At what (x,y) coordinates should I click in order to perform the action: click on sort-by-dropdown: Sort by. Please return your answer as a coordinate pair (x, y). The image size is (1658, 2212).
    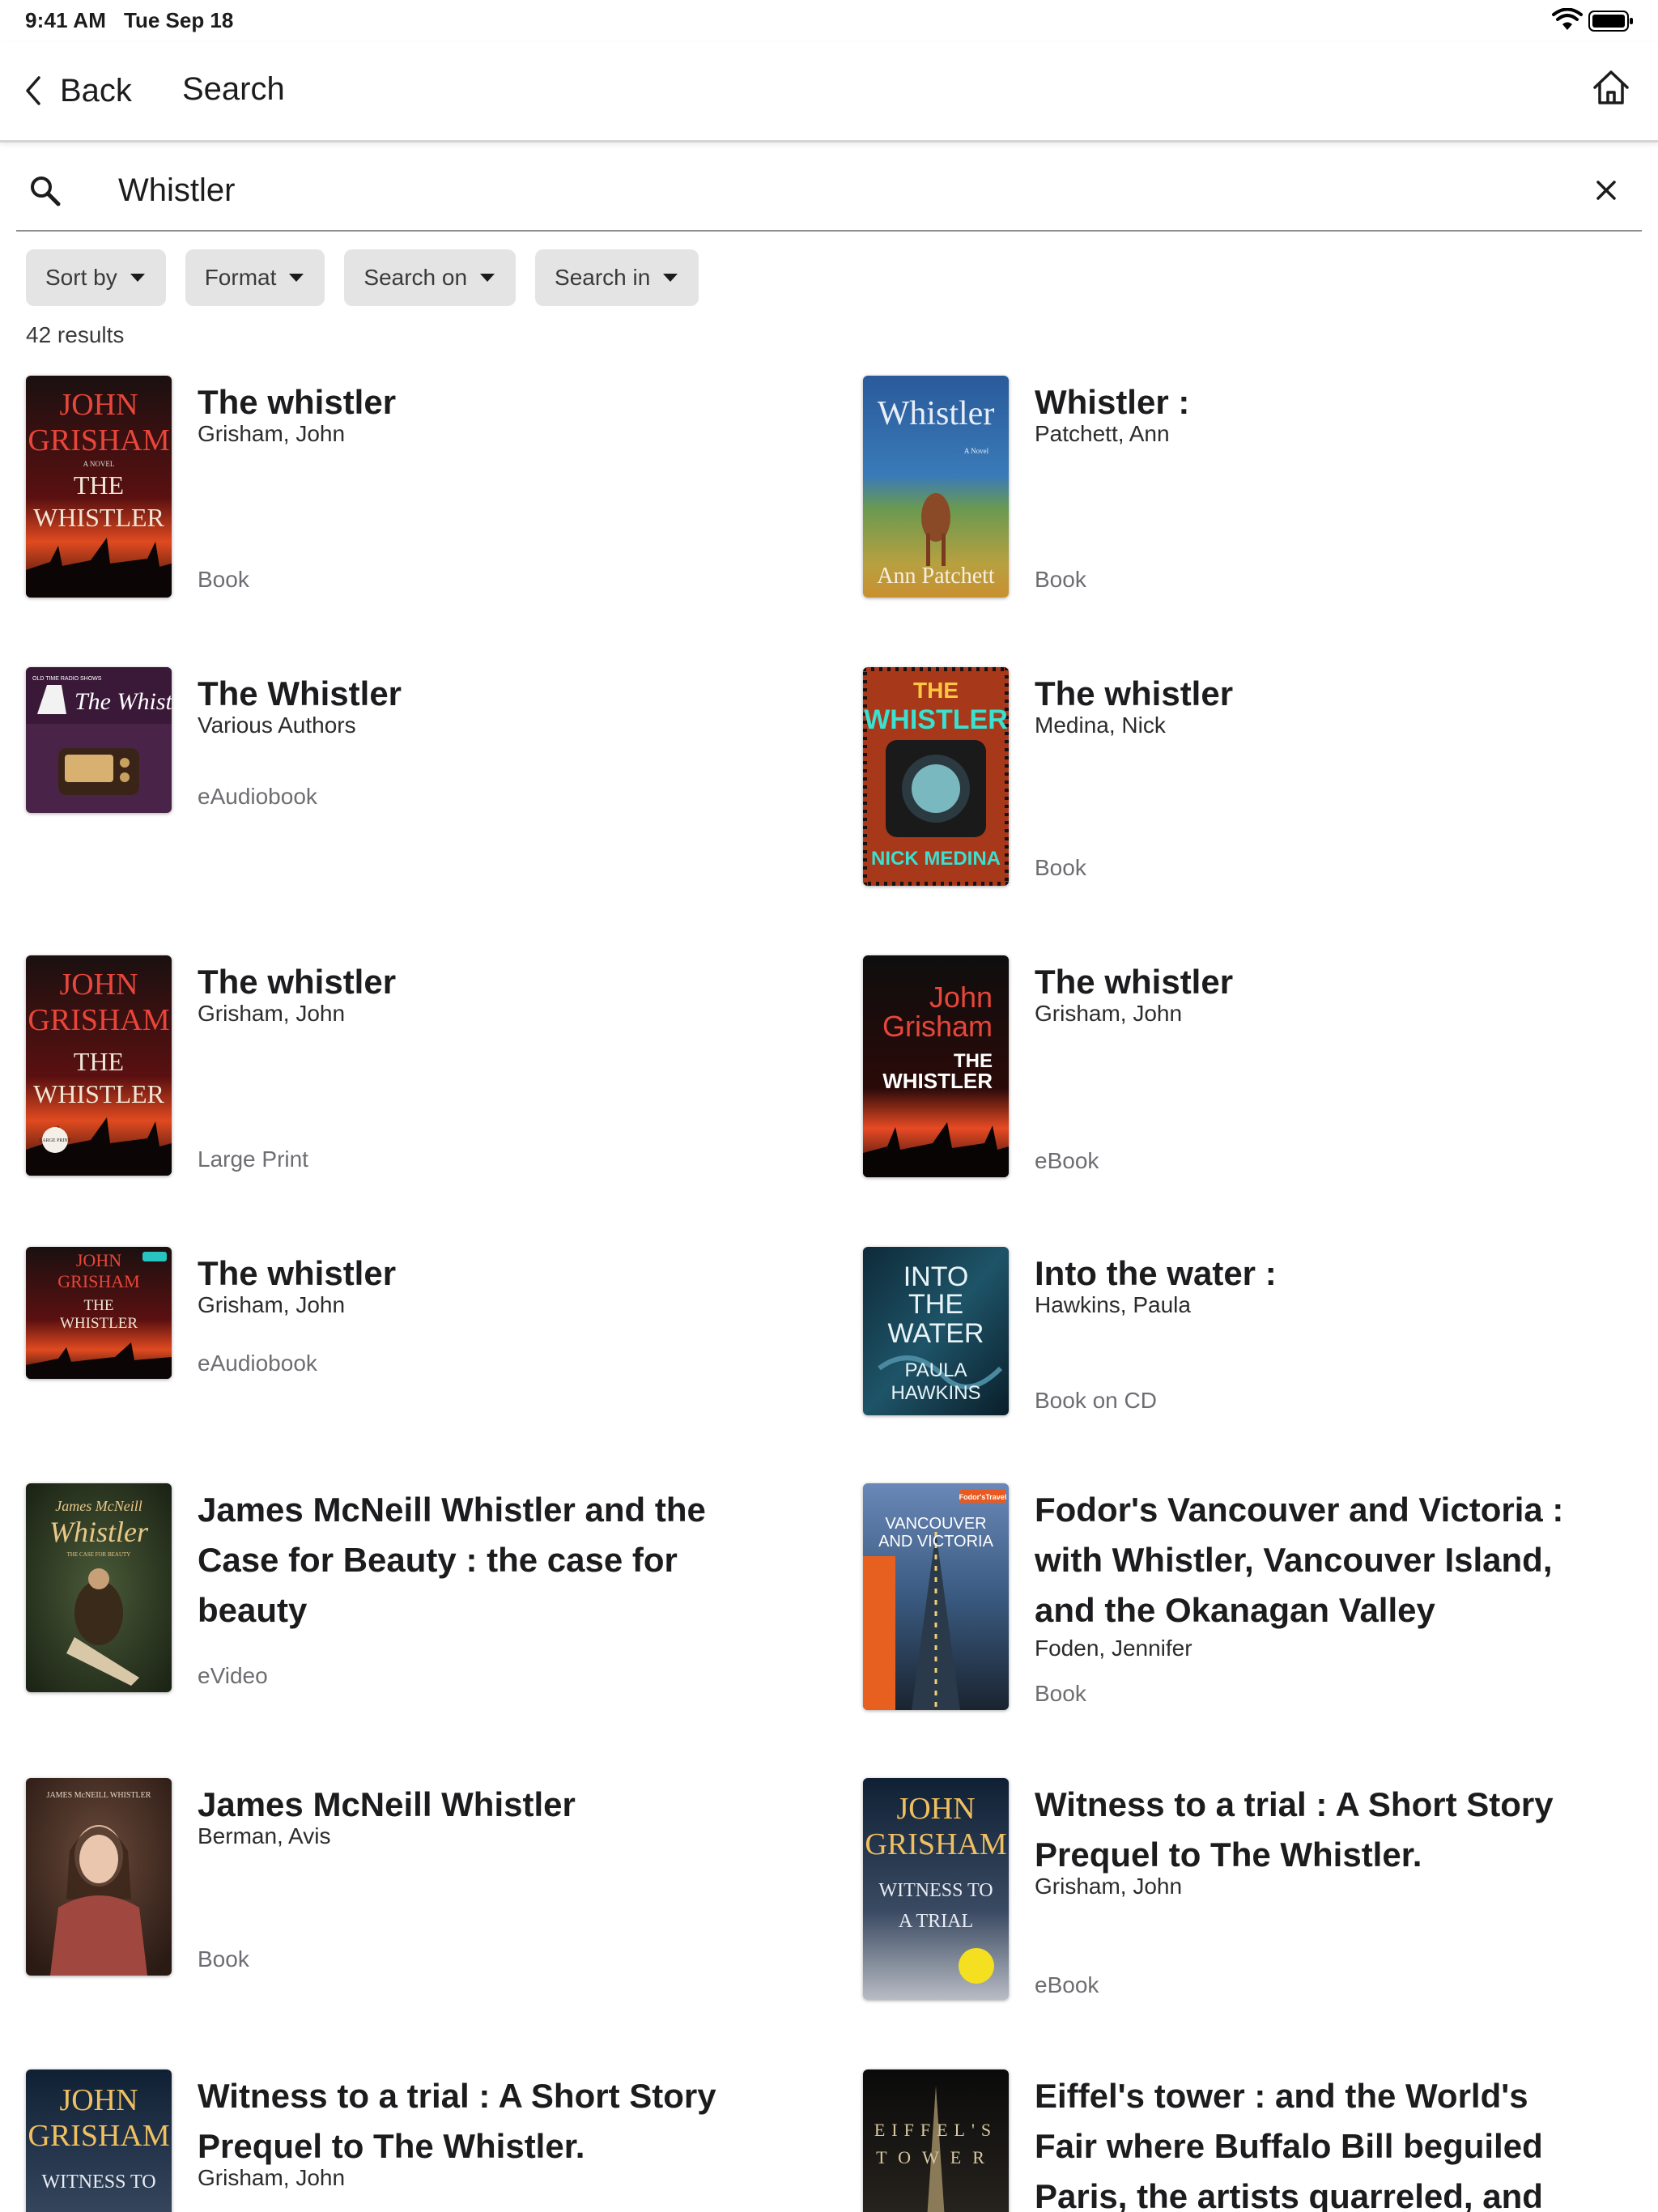
    Looking at the image, I should click on (96, 278).